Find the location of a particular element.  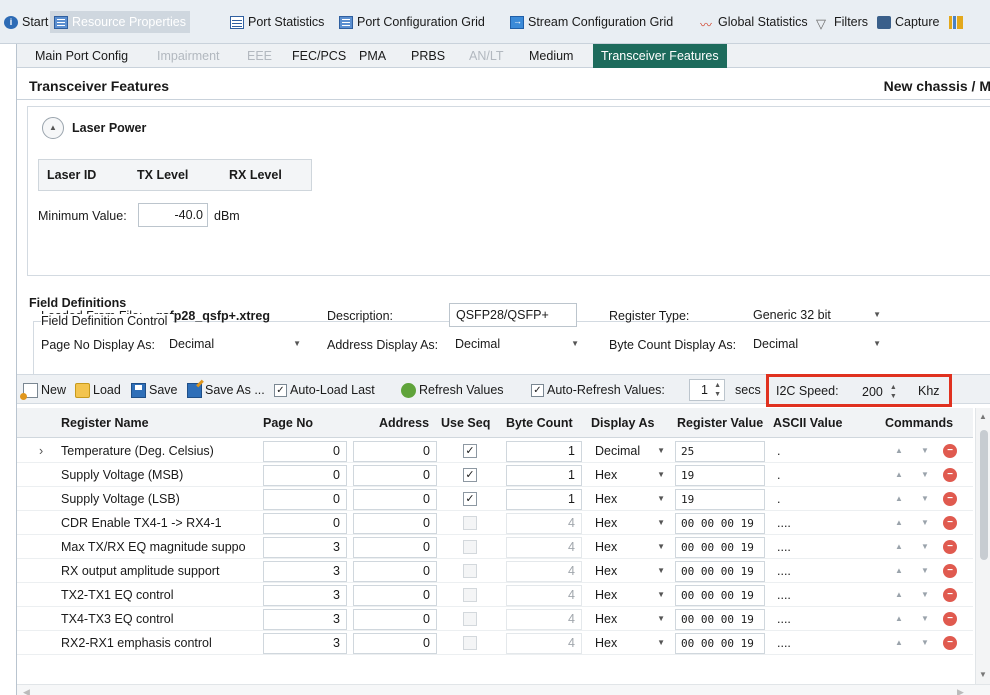

tab-port-statistics: Port Statistics is located at coordinates (277, 22).